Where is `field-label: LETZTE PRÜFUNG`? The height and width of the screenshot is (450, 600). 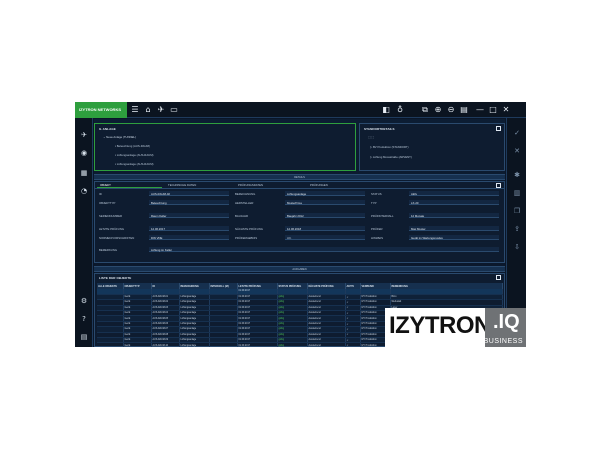
field-label: LETZTE PRÜFUNG is located at coordinates (112, 229).